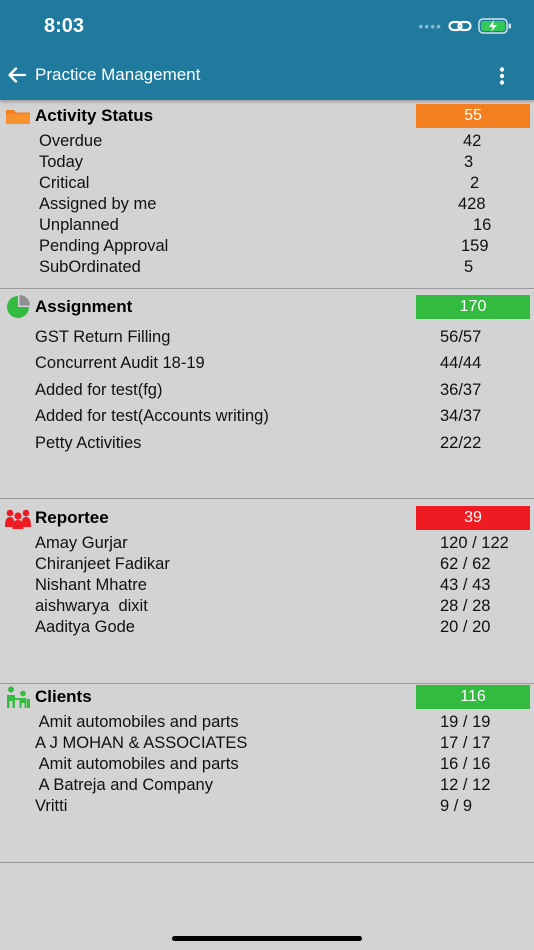  What do you see at coordinates (502, 76) in the screenshot?
I see `more-vert-icon` at bounding box center [502, 76].